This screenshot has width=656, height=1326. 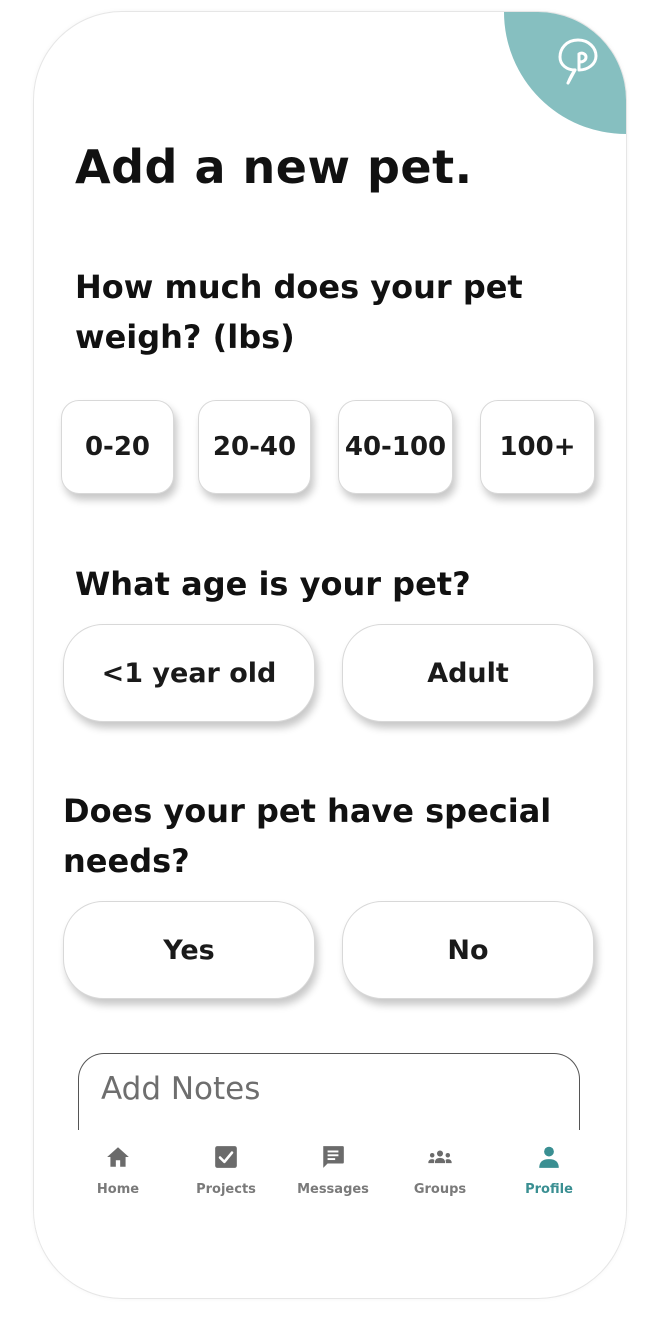 What do you see at coordinates (226, 1189) in the screenshot?
I see `nav-label-projects: Projects` at bounding box center [226, 1189].